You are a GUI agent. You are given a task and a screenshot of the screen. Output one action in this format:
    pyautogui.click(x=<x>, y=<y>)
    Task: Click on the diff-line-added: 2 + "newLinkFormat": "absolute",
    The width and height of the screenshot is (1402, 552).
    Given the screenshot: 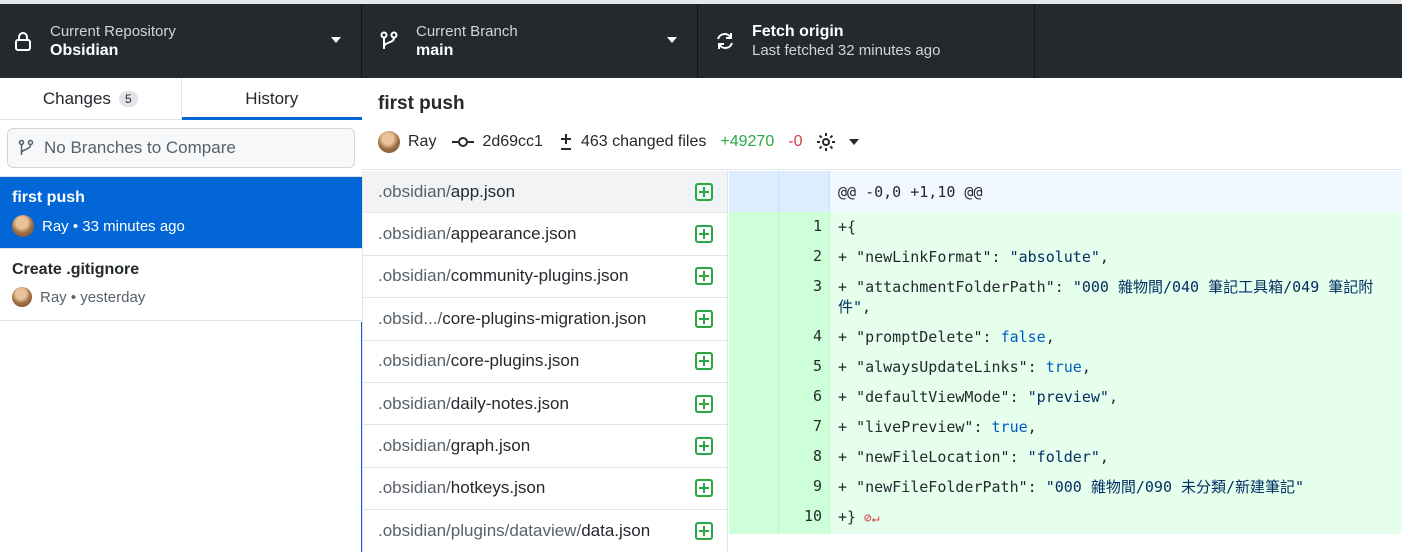 What is the action you would take?
    pyautogui.click(x=1065, y=257)
    